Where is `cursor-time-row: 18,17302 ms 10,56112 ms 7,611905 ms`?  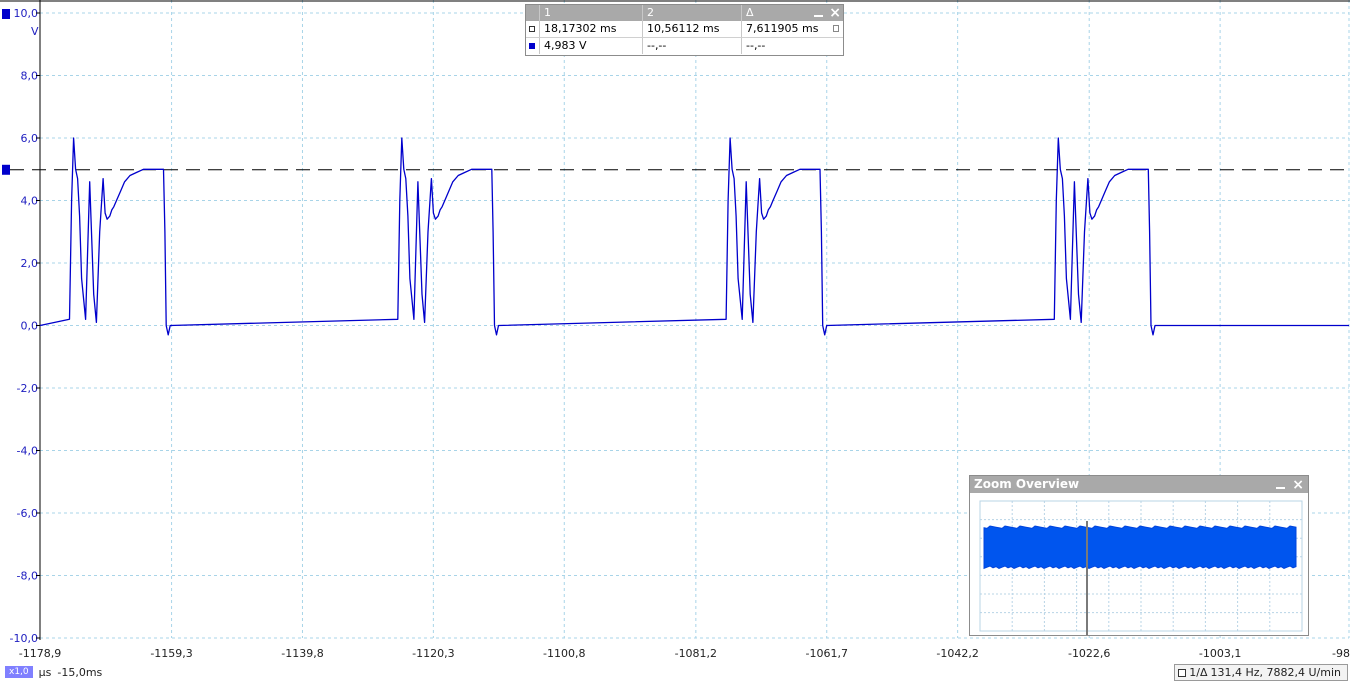
cursor-time-row: 18,17302 ms 10,56112 ms 7,611905 ms is located at coordinates (684, 29).